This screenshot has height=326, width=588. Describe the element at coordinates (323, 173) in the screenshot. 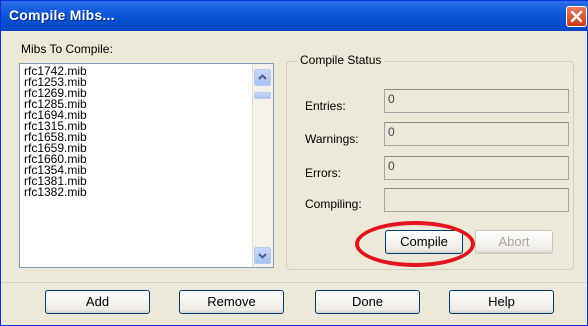

I see `errors-label: Errors:` at that location.